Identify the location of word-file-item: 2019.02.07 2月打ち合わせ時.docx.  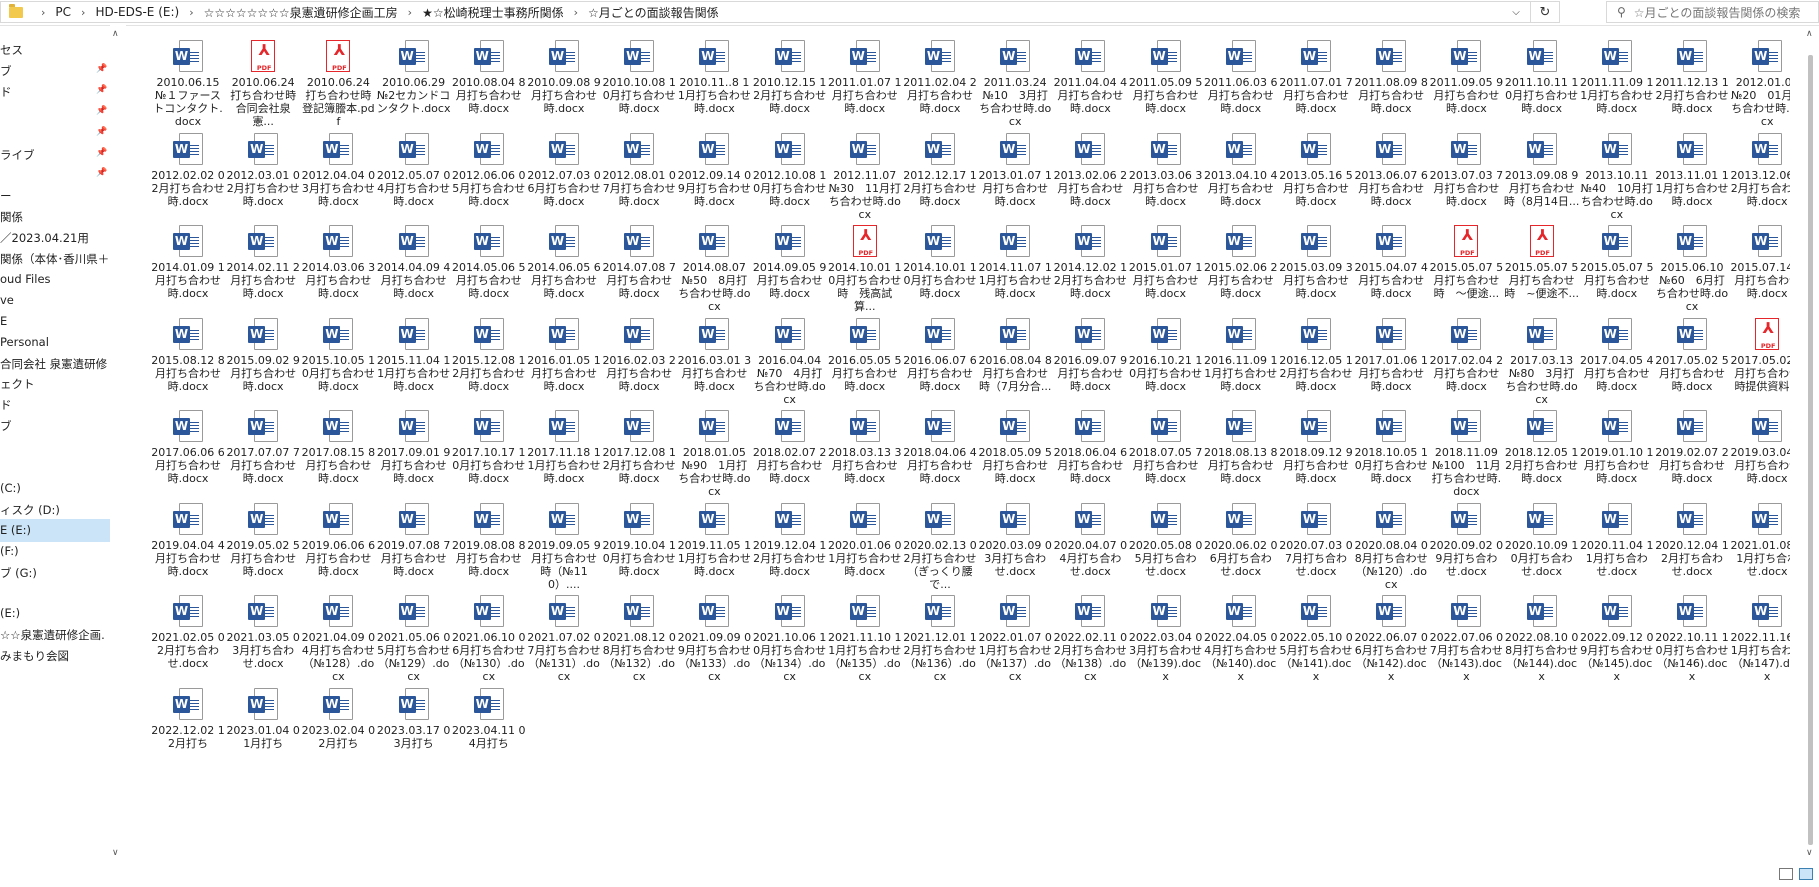
(1692, 447).